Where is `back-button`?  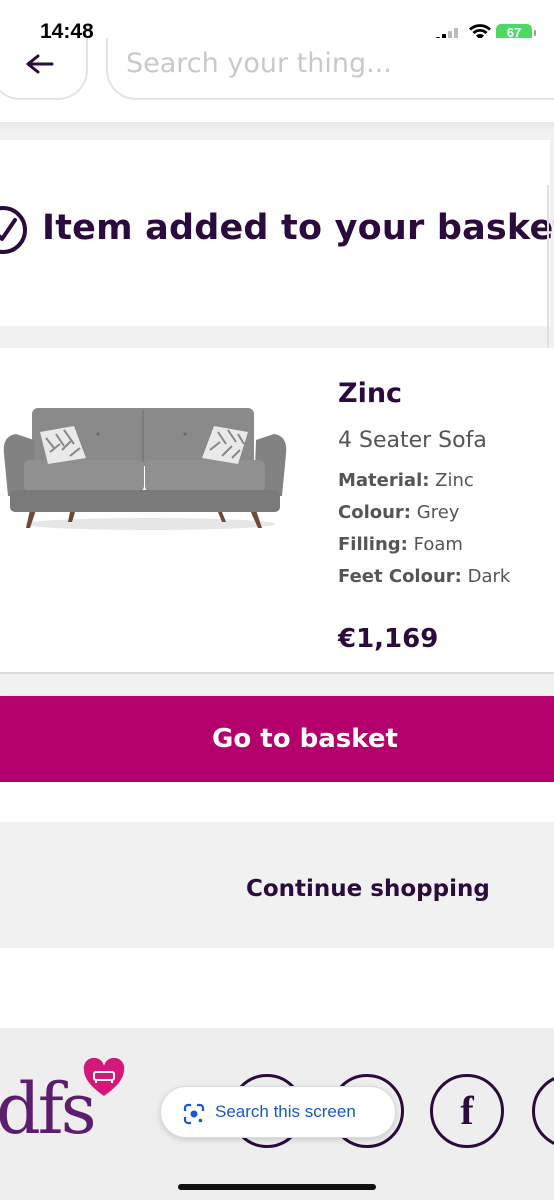
back-button is located at coordinates (44, 69).